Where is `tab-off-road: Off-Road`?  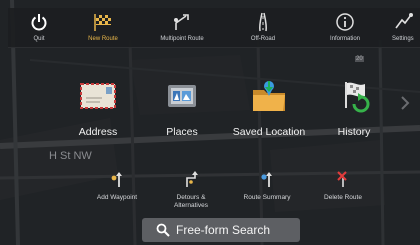
tab-off-road: Off-Road is located at coordinates (263, 28).